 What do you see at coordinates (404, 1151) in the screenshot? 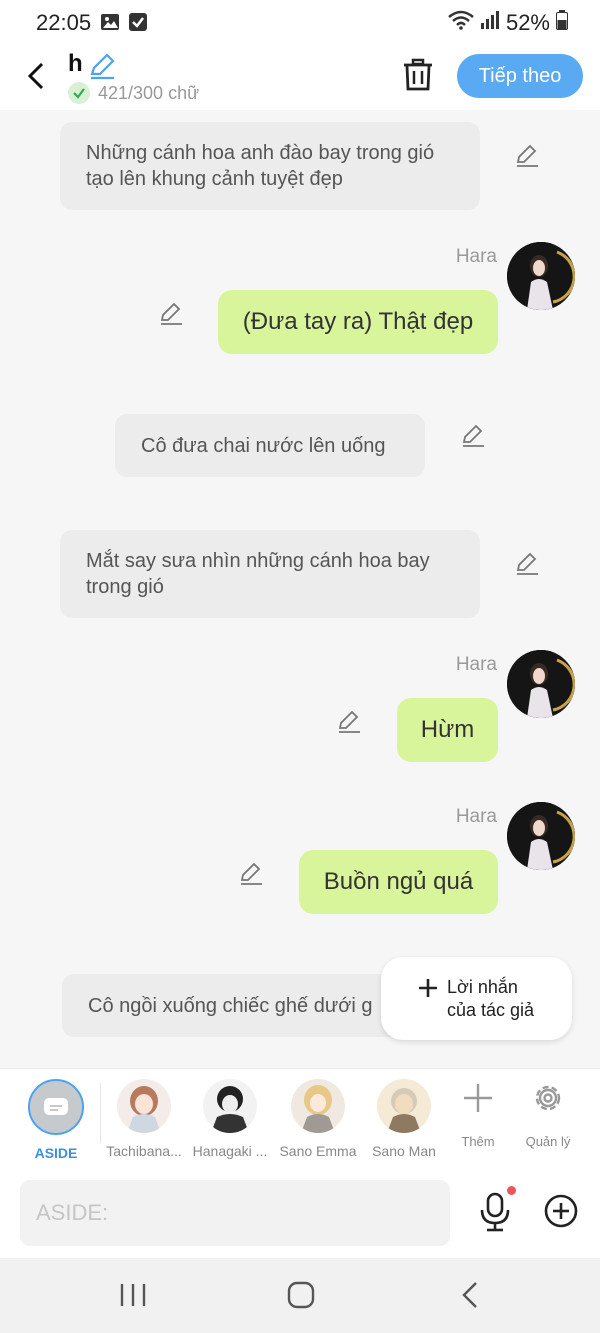
I see `character-label: Sano Man` at bounding box center [404, 1151].